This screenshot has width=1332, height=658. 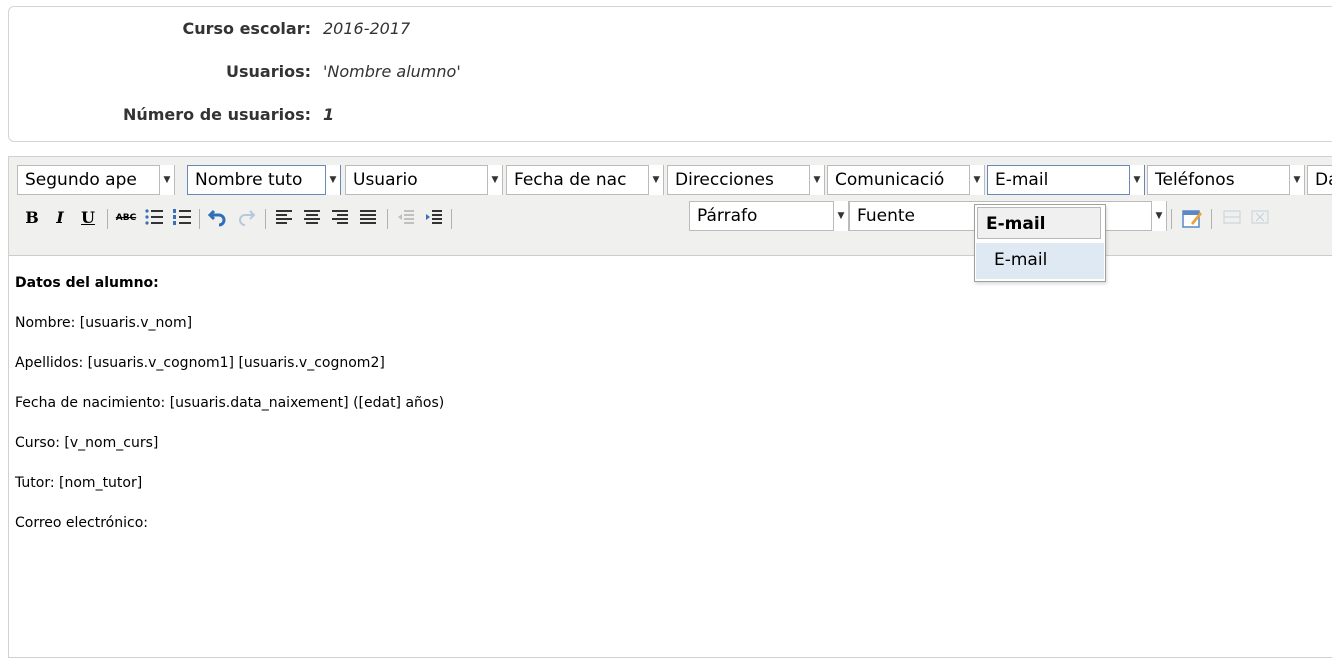 I want to click on formatting-row: B I U ABC Párrafo ▼ Fuente ▼, so click(x=670, y=218).